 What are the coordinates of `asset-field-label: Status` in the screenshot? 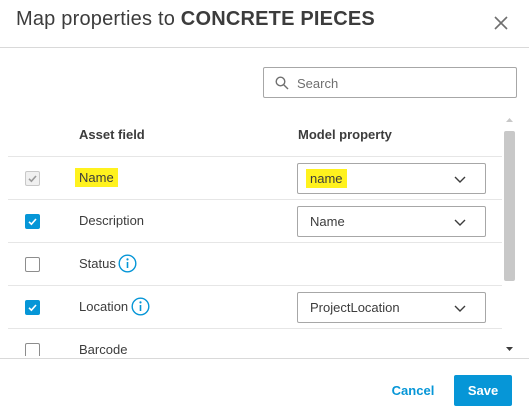 It's located at (97, 263).